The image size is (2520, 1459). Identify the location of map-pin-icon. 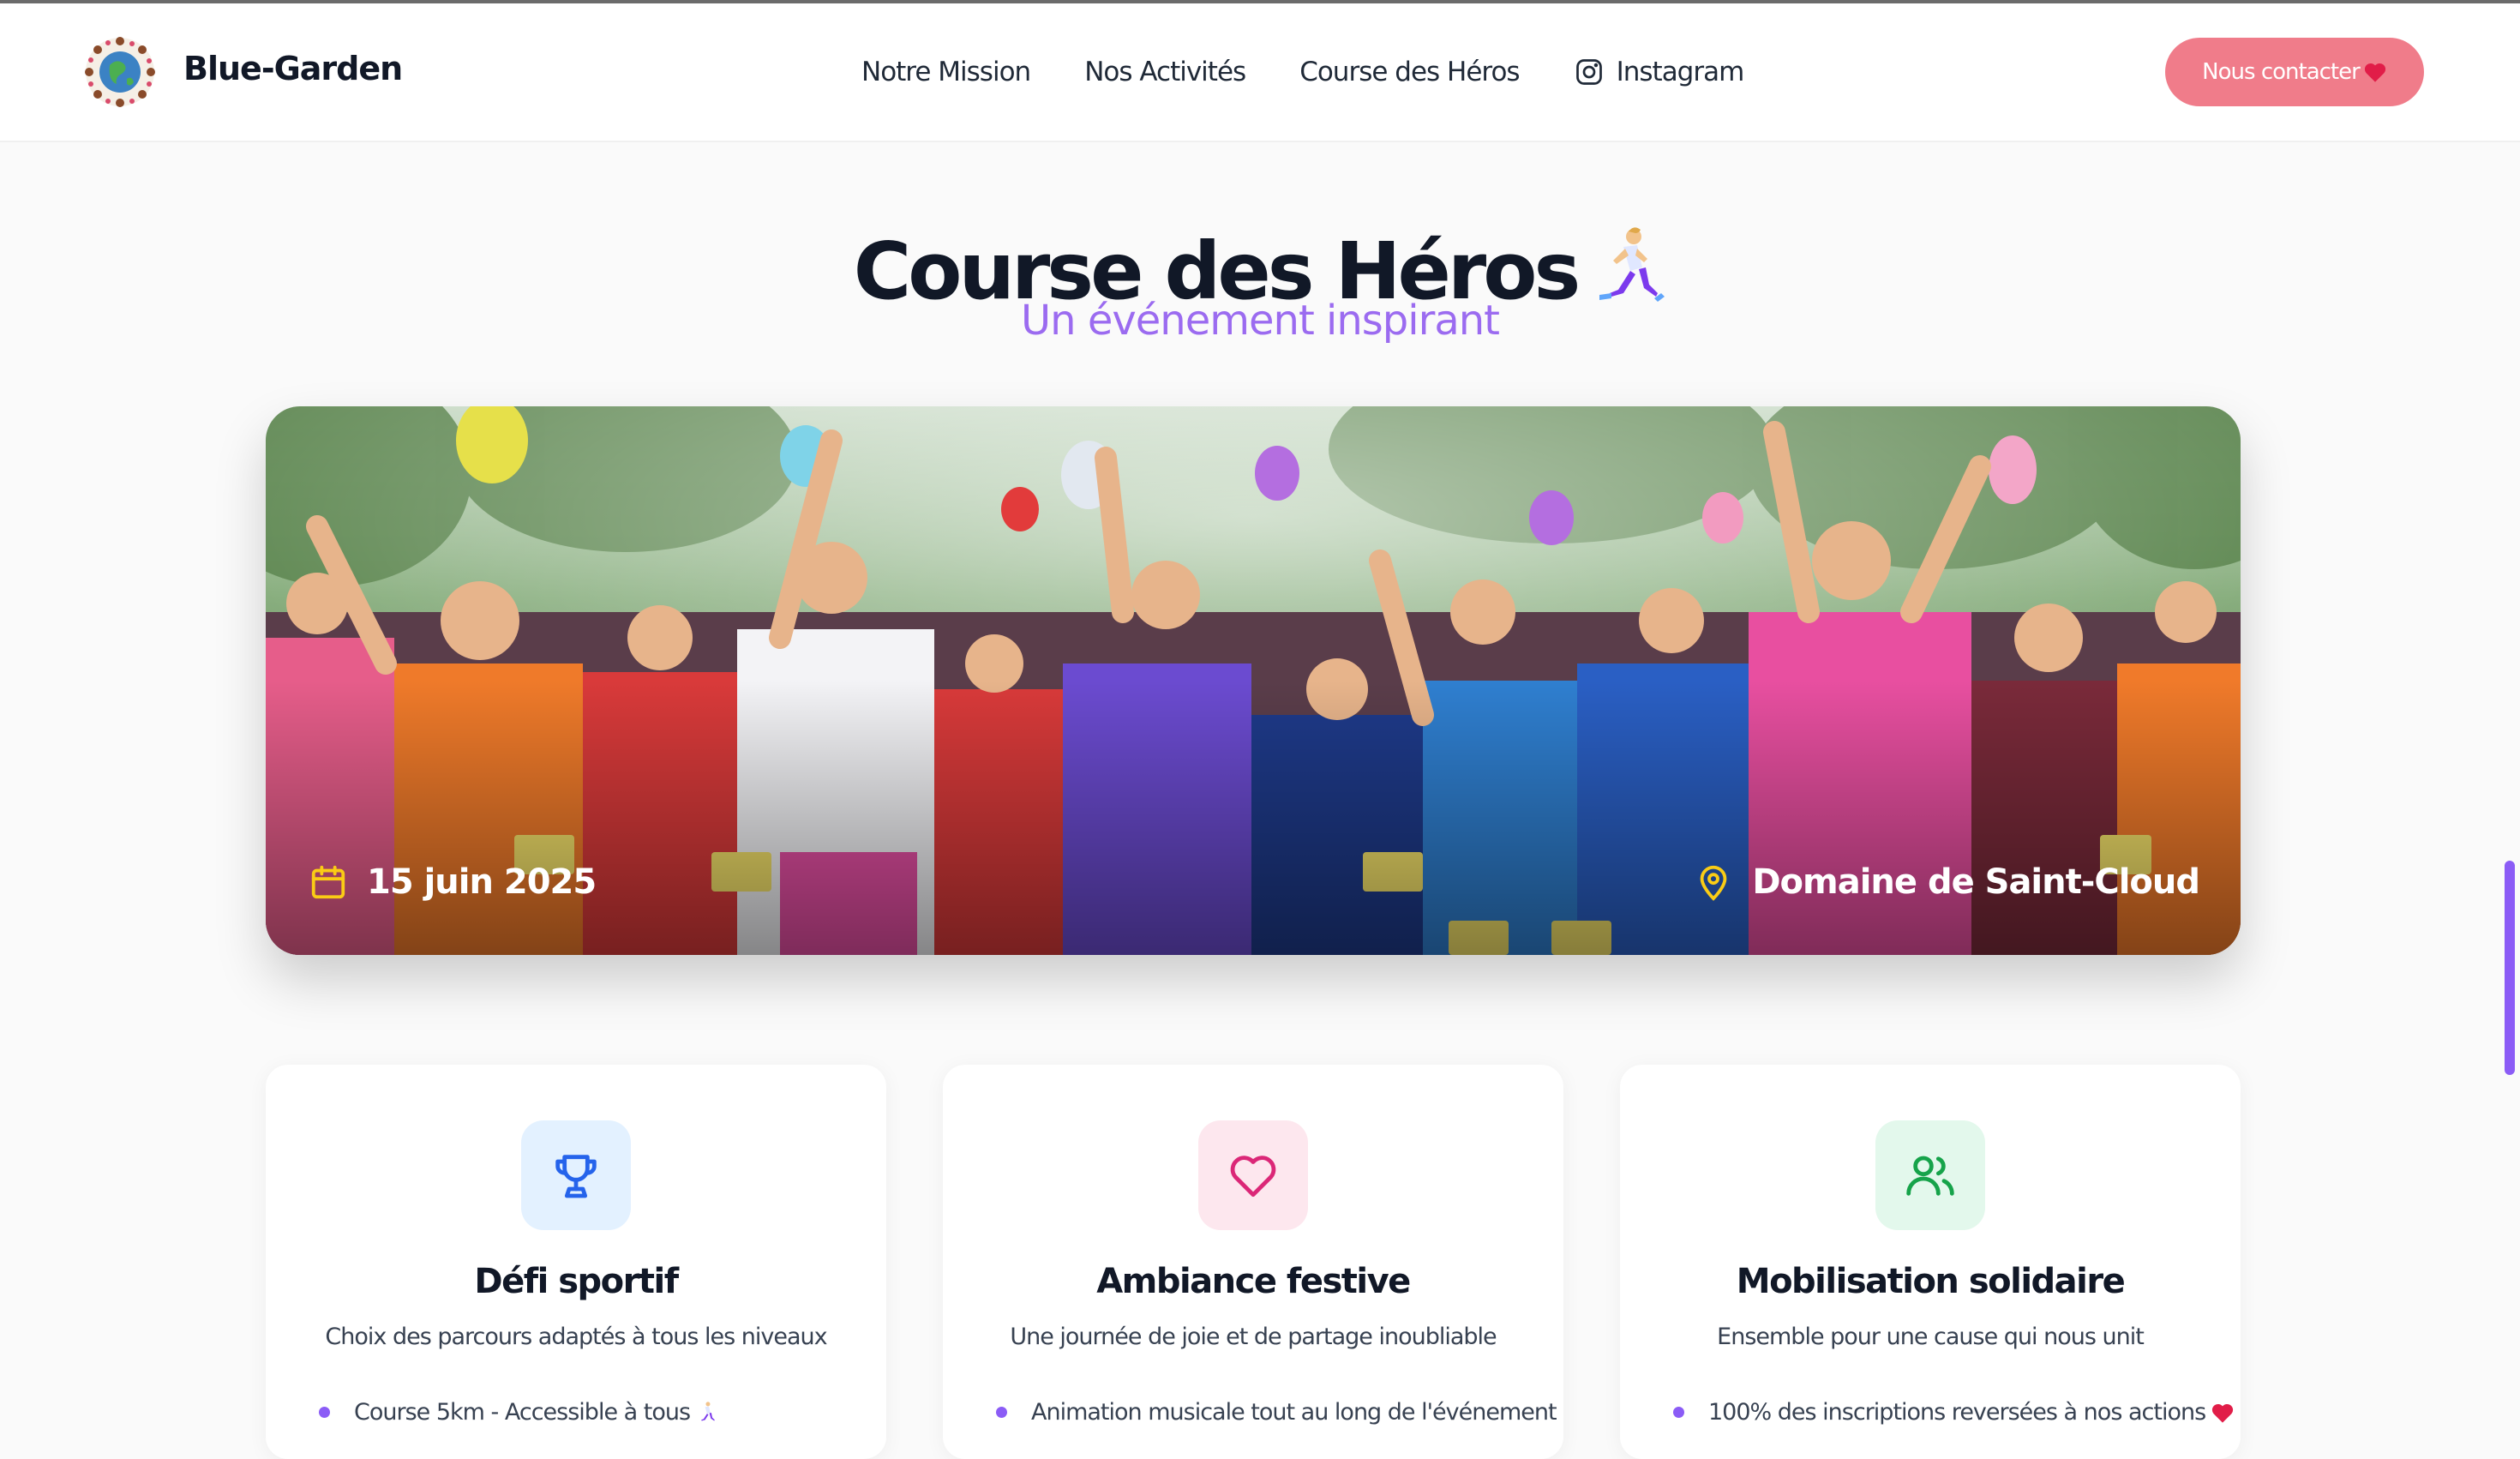
(1714, 883).